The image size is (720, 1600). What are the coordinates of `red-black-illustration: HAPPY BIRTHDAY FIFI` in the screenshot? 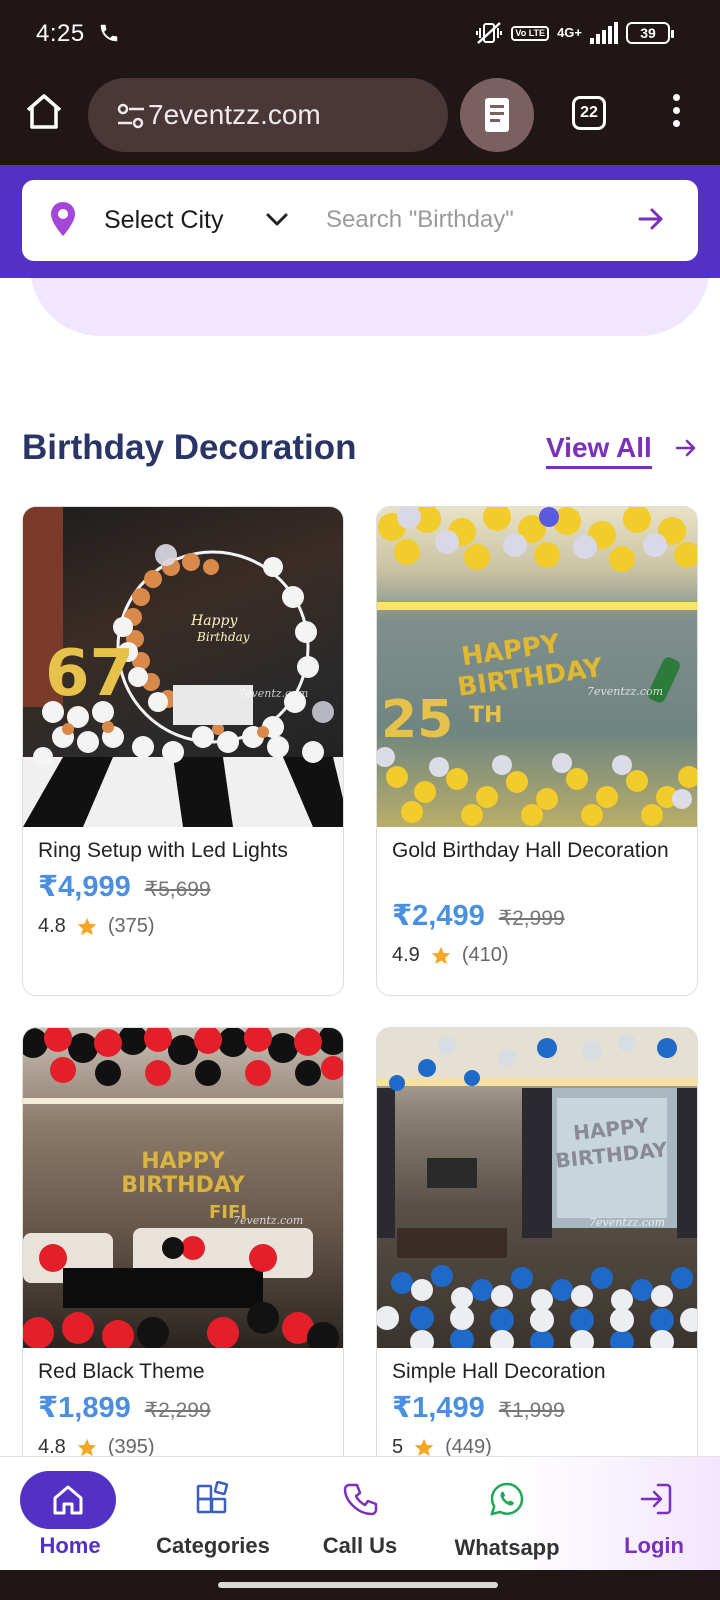 It's located at (183, 1188).